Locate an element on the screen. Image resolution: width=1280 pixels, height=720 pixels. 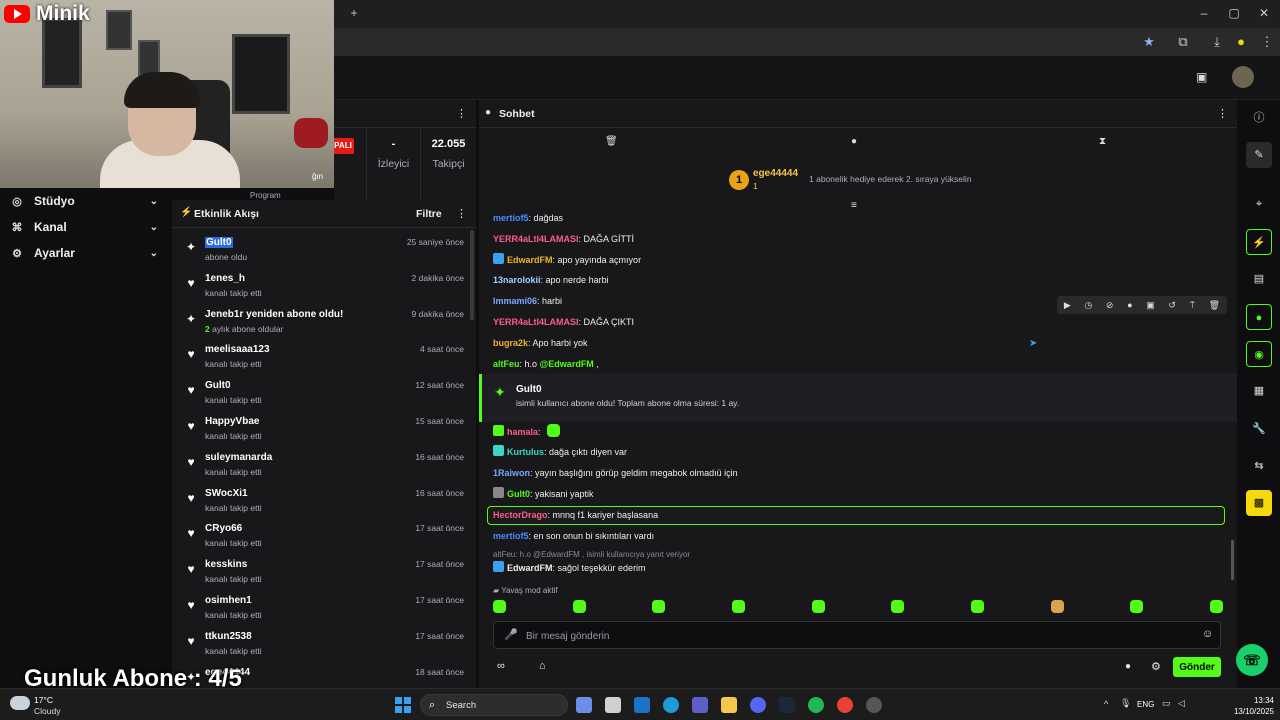
spotify-icon is located at coordinates (816, 705).